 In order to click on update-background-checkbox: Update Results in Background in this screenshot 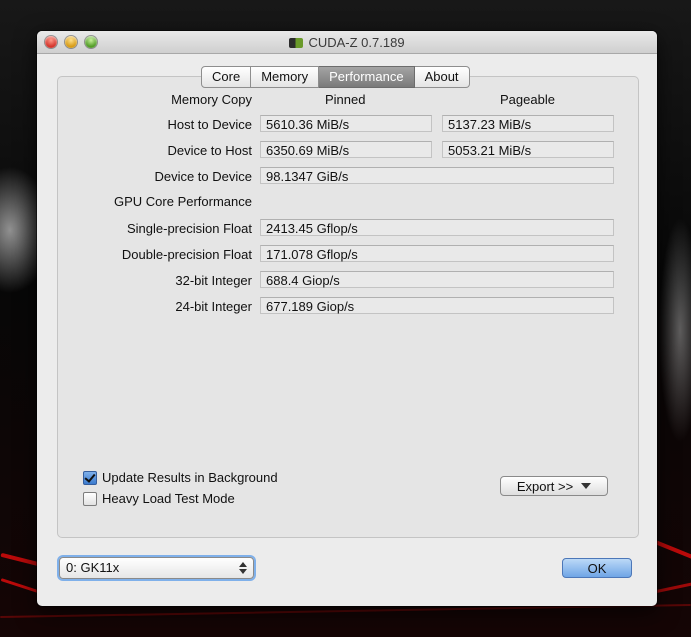, I will do `click(180, 477)`.